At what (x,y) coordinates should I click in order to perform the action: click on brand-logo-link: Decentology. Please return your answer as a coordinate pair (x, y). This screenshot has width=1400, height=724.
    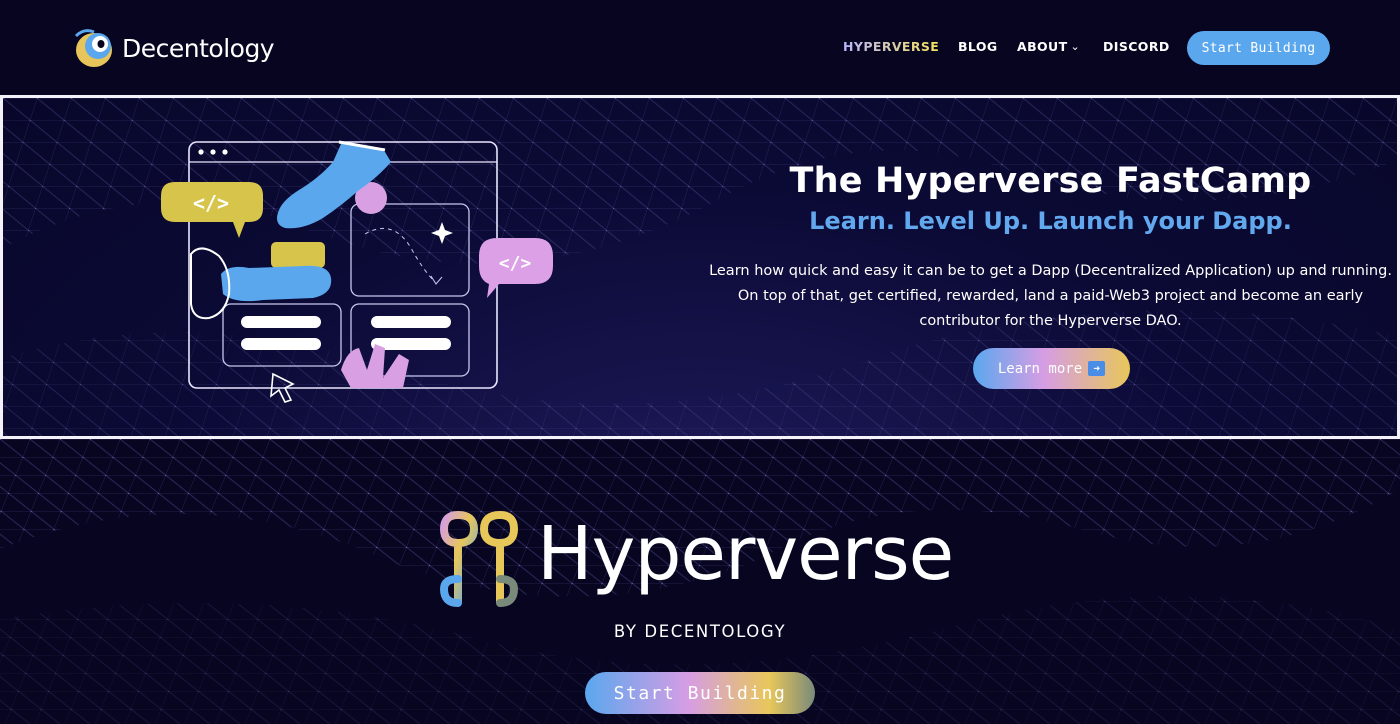
    Looking at the image, I should click on (173, 48).